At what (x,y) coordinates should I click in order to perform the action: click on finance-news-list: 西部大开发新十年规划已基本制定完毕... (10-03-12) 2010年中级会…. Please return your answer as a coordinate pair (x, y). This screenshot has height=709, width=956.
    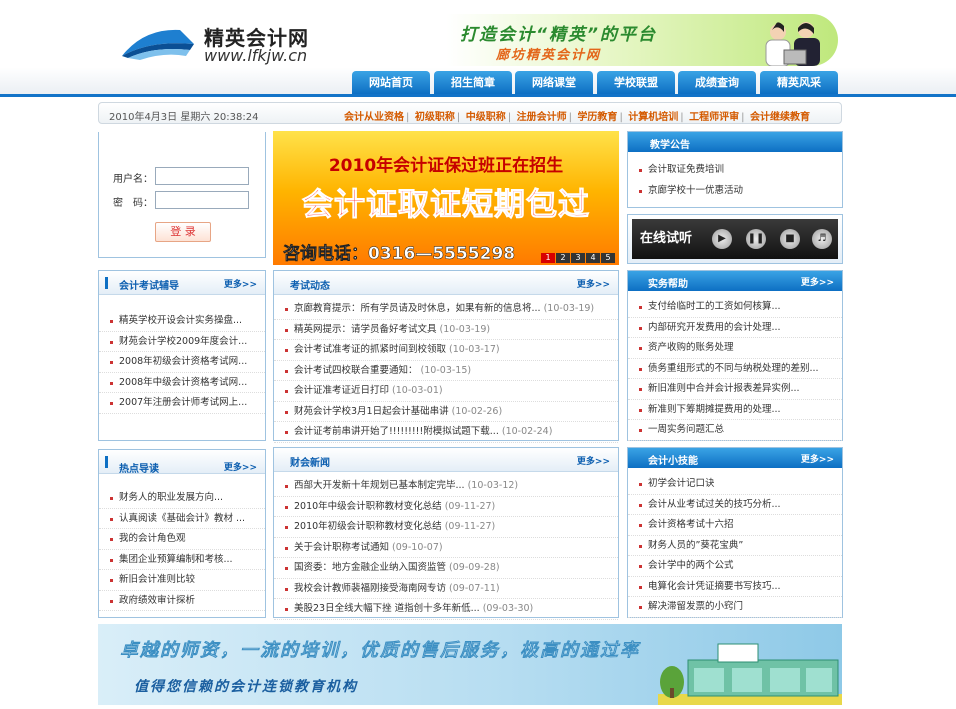
    Looking at the image, I should click on (446, 548).